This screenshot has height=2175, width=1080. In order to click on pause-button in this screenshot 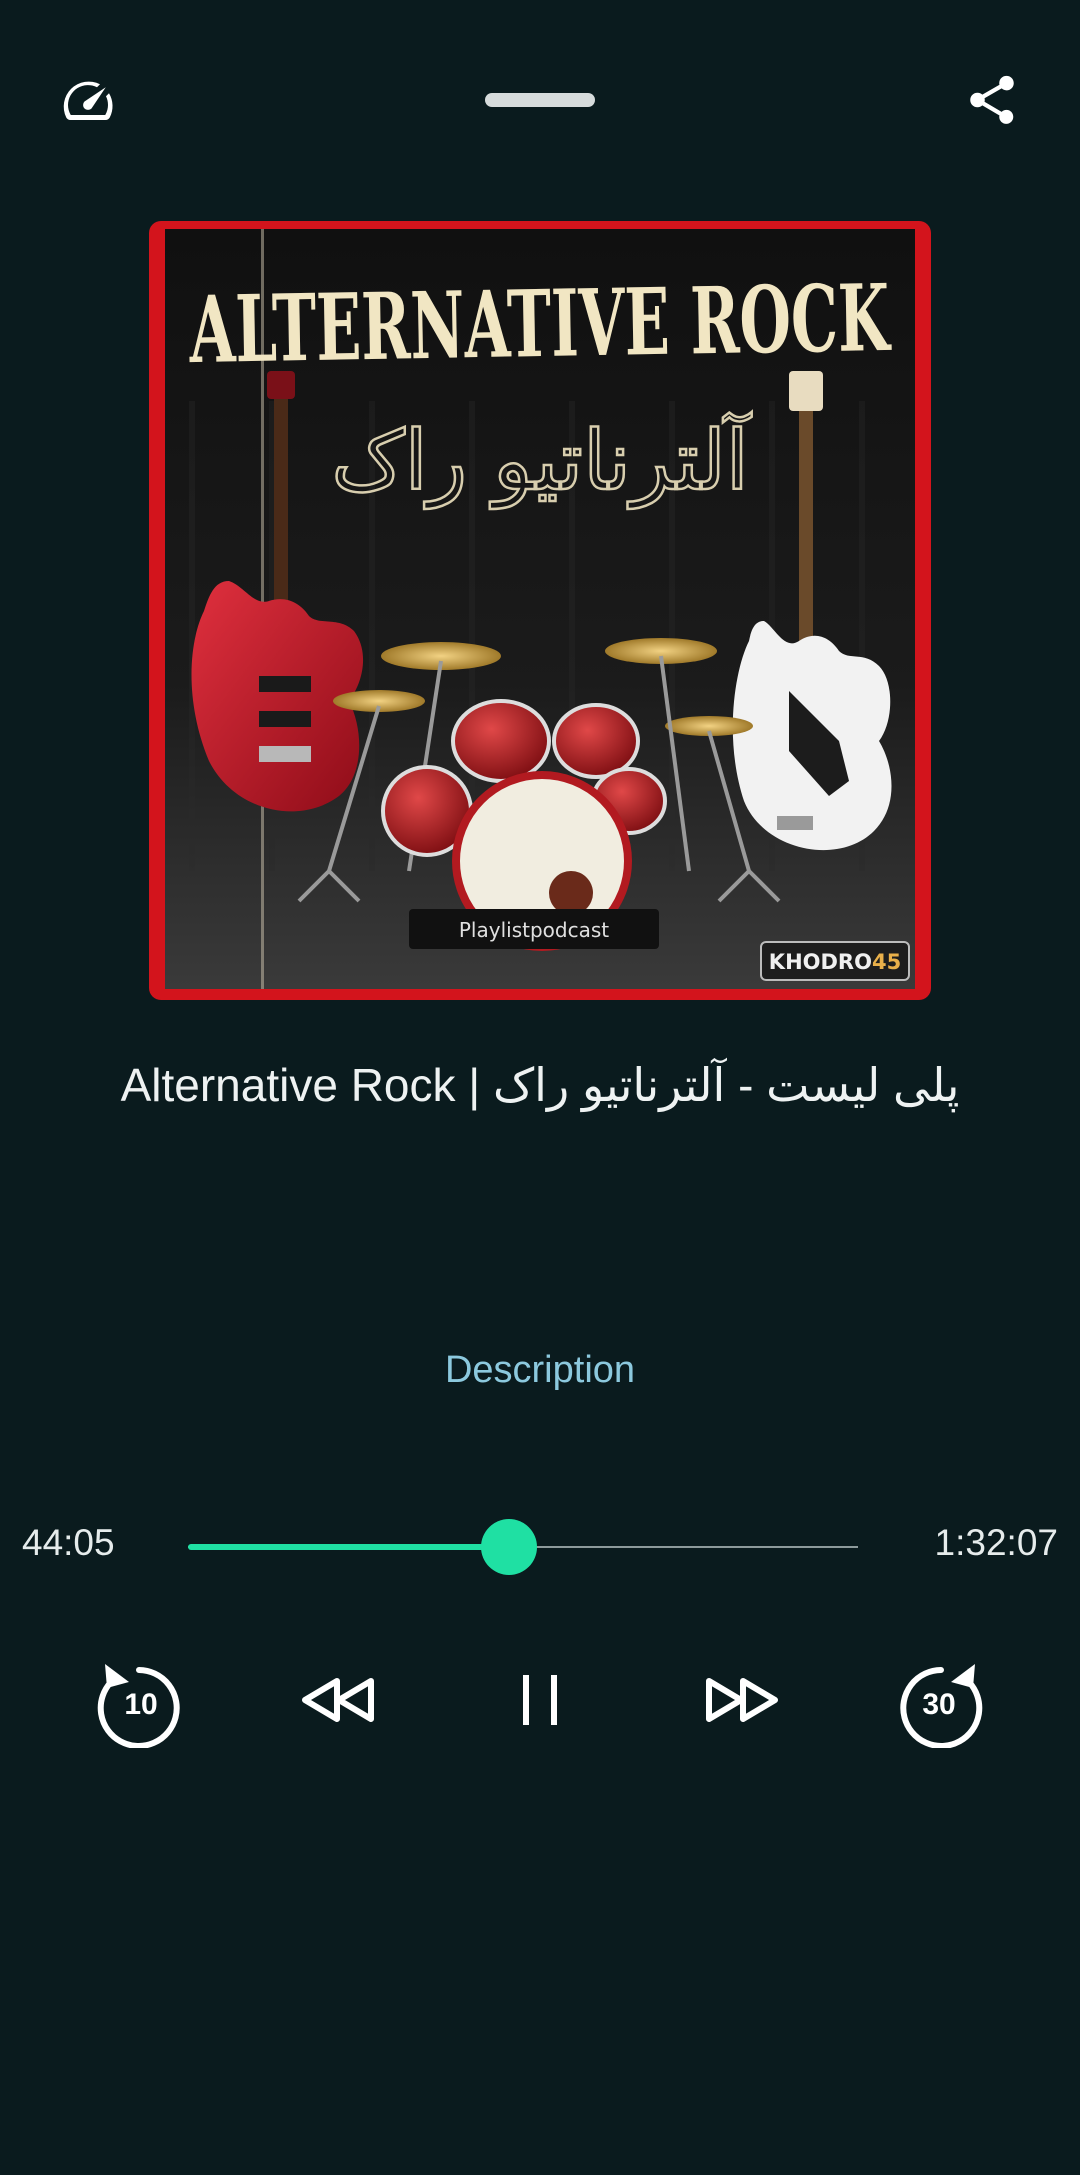, I will do `click(540, 1700)`.